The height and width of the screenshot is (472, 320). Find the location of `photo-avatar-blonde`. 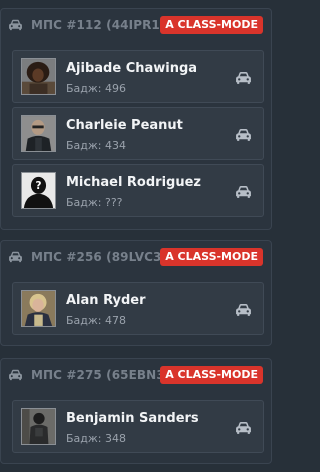

photo-avatar-blonde is located at coordinates (38, 308).